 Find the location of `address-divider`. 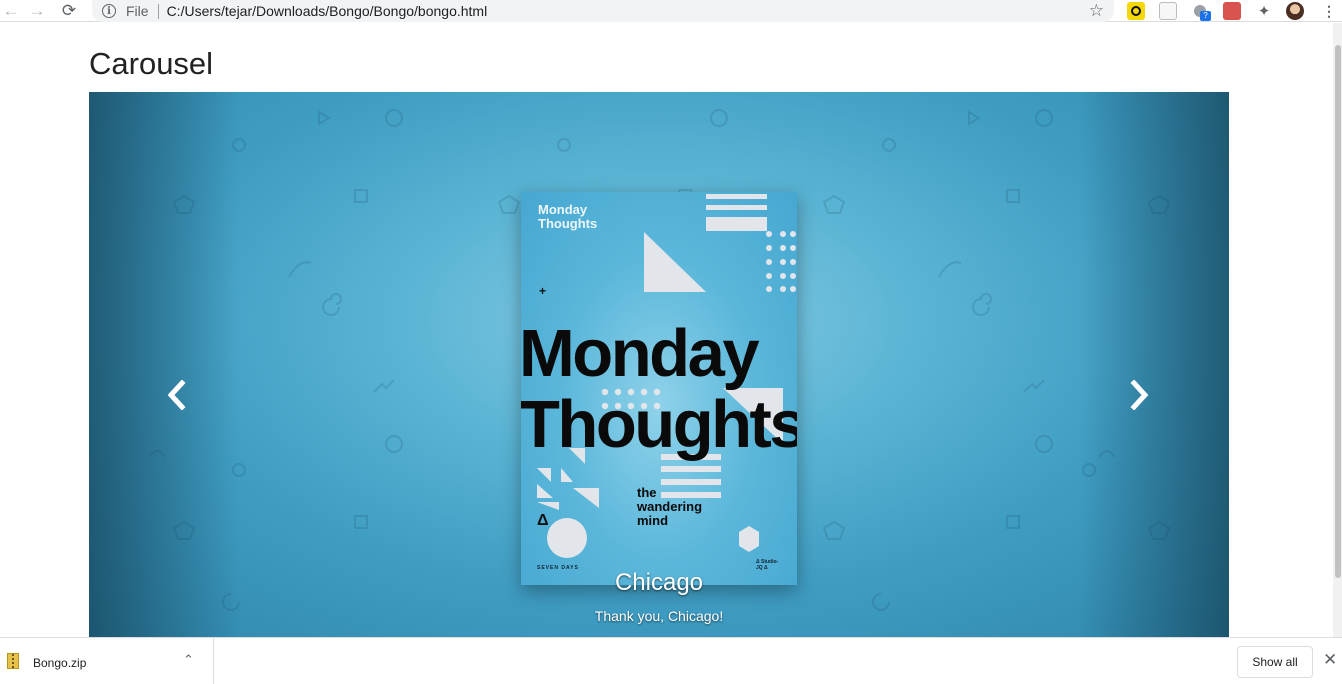

address-divider is located at coordinates (158, 11).